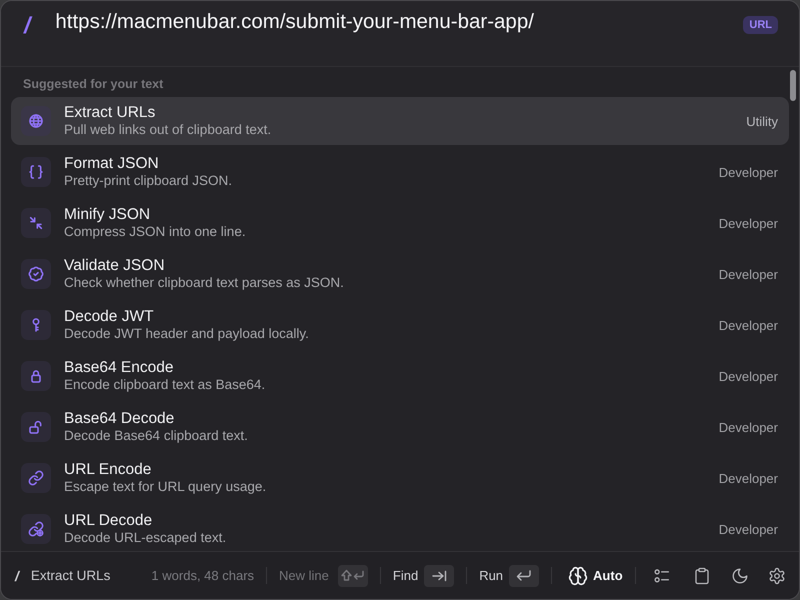 The height and width of the screenshot is (600, 800). Describe the element at coordinates (760, 25) in the screenshot. I see `type-tag: URL` at that location.